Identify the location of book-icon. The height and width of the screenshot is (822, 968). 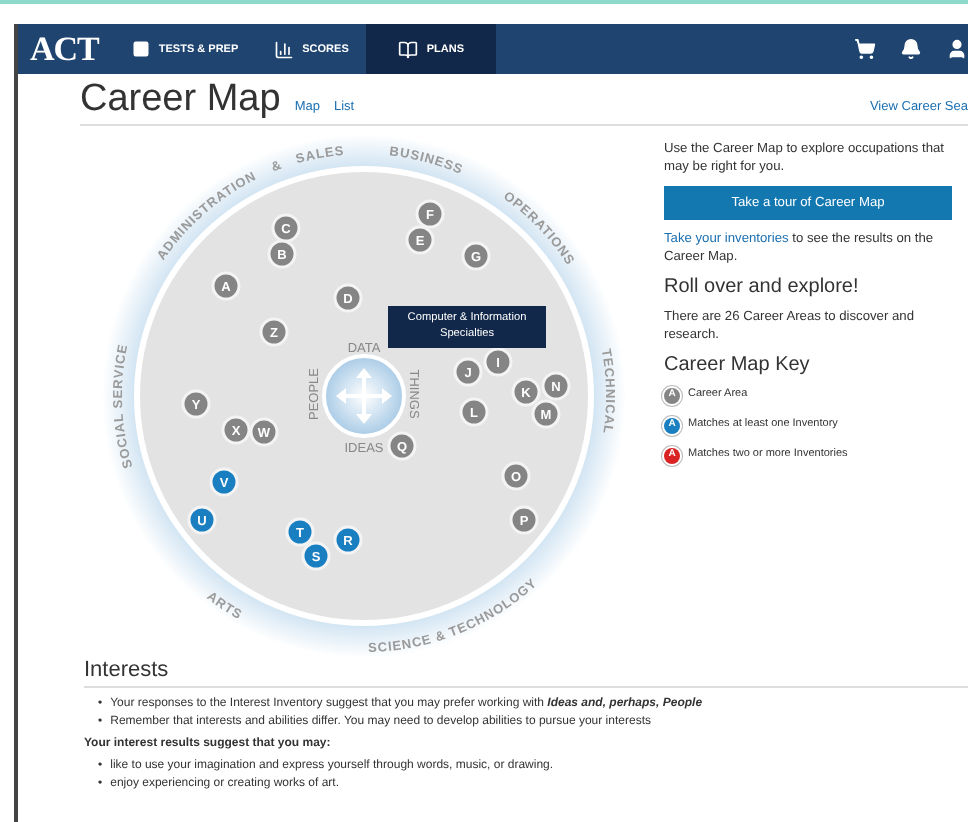
(408, 49).